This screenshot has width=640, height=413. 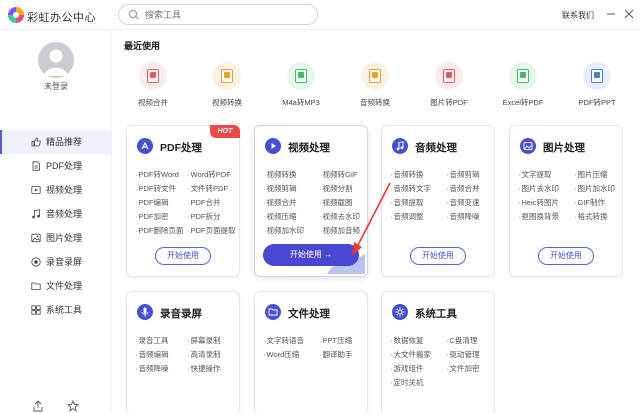 What do you see at coordinates (56, 142) in the screenshot?
I see `sidebar-item-recommended: 精品推荐` at bounding box center [56, 142].